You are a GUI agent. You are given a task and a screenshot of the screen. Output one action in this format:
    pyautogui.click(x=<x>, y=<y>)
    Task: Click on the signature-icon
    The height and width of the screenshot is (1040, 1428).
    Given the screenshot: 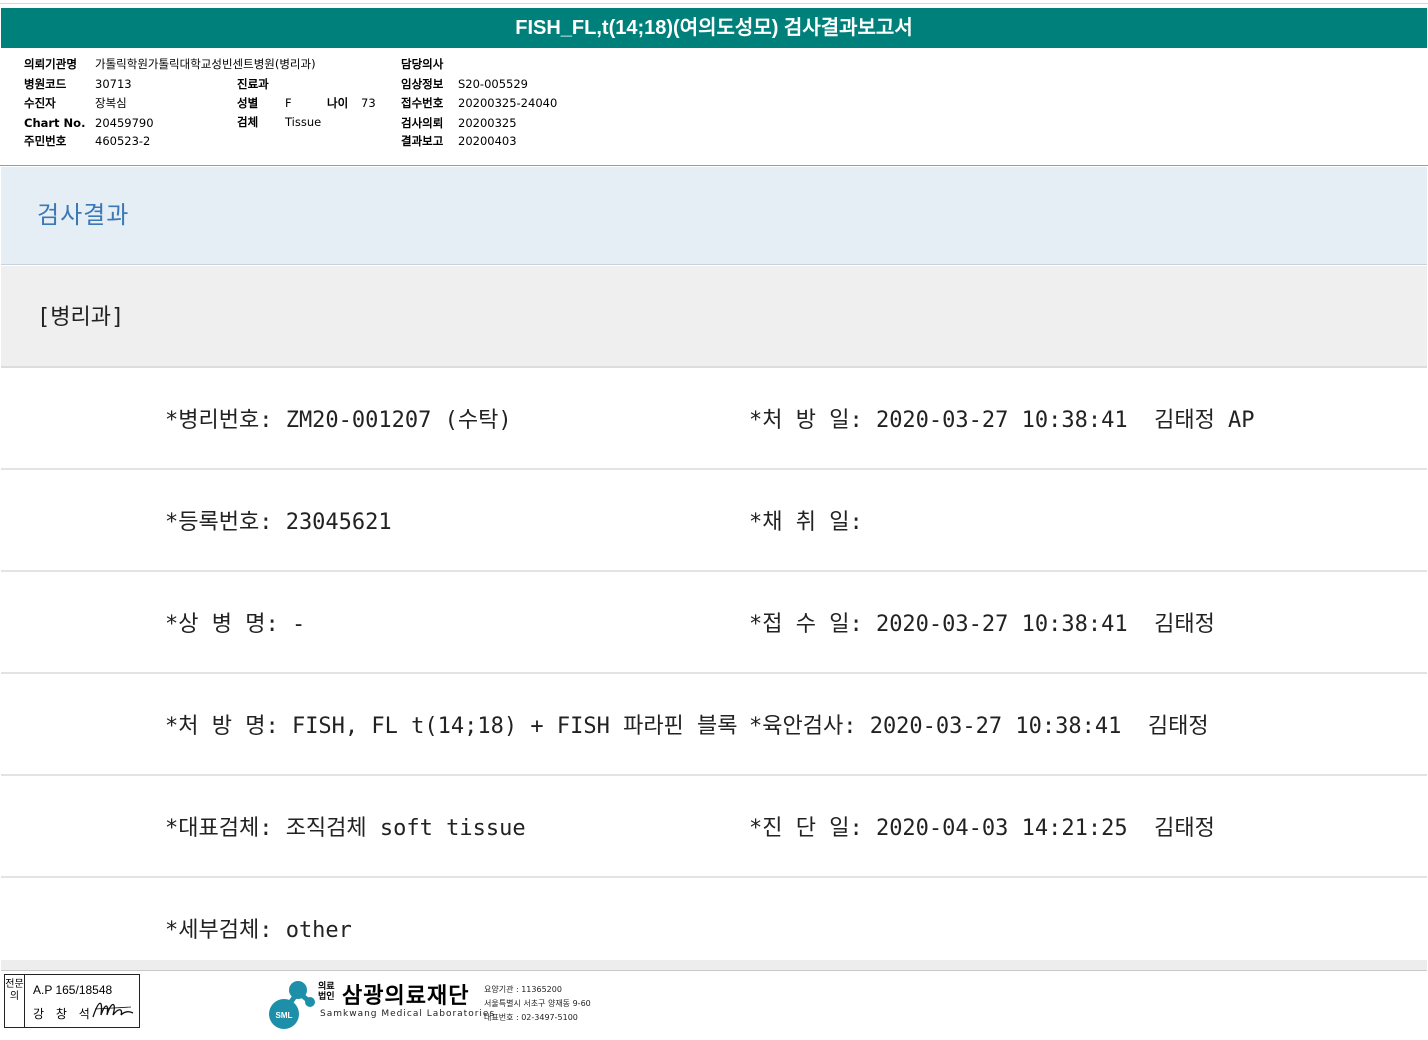 What is the action you would take?
    pyautogui.click(x=113, y=1010)
    